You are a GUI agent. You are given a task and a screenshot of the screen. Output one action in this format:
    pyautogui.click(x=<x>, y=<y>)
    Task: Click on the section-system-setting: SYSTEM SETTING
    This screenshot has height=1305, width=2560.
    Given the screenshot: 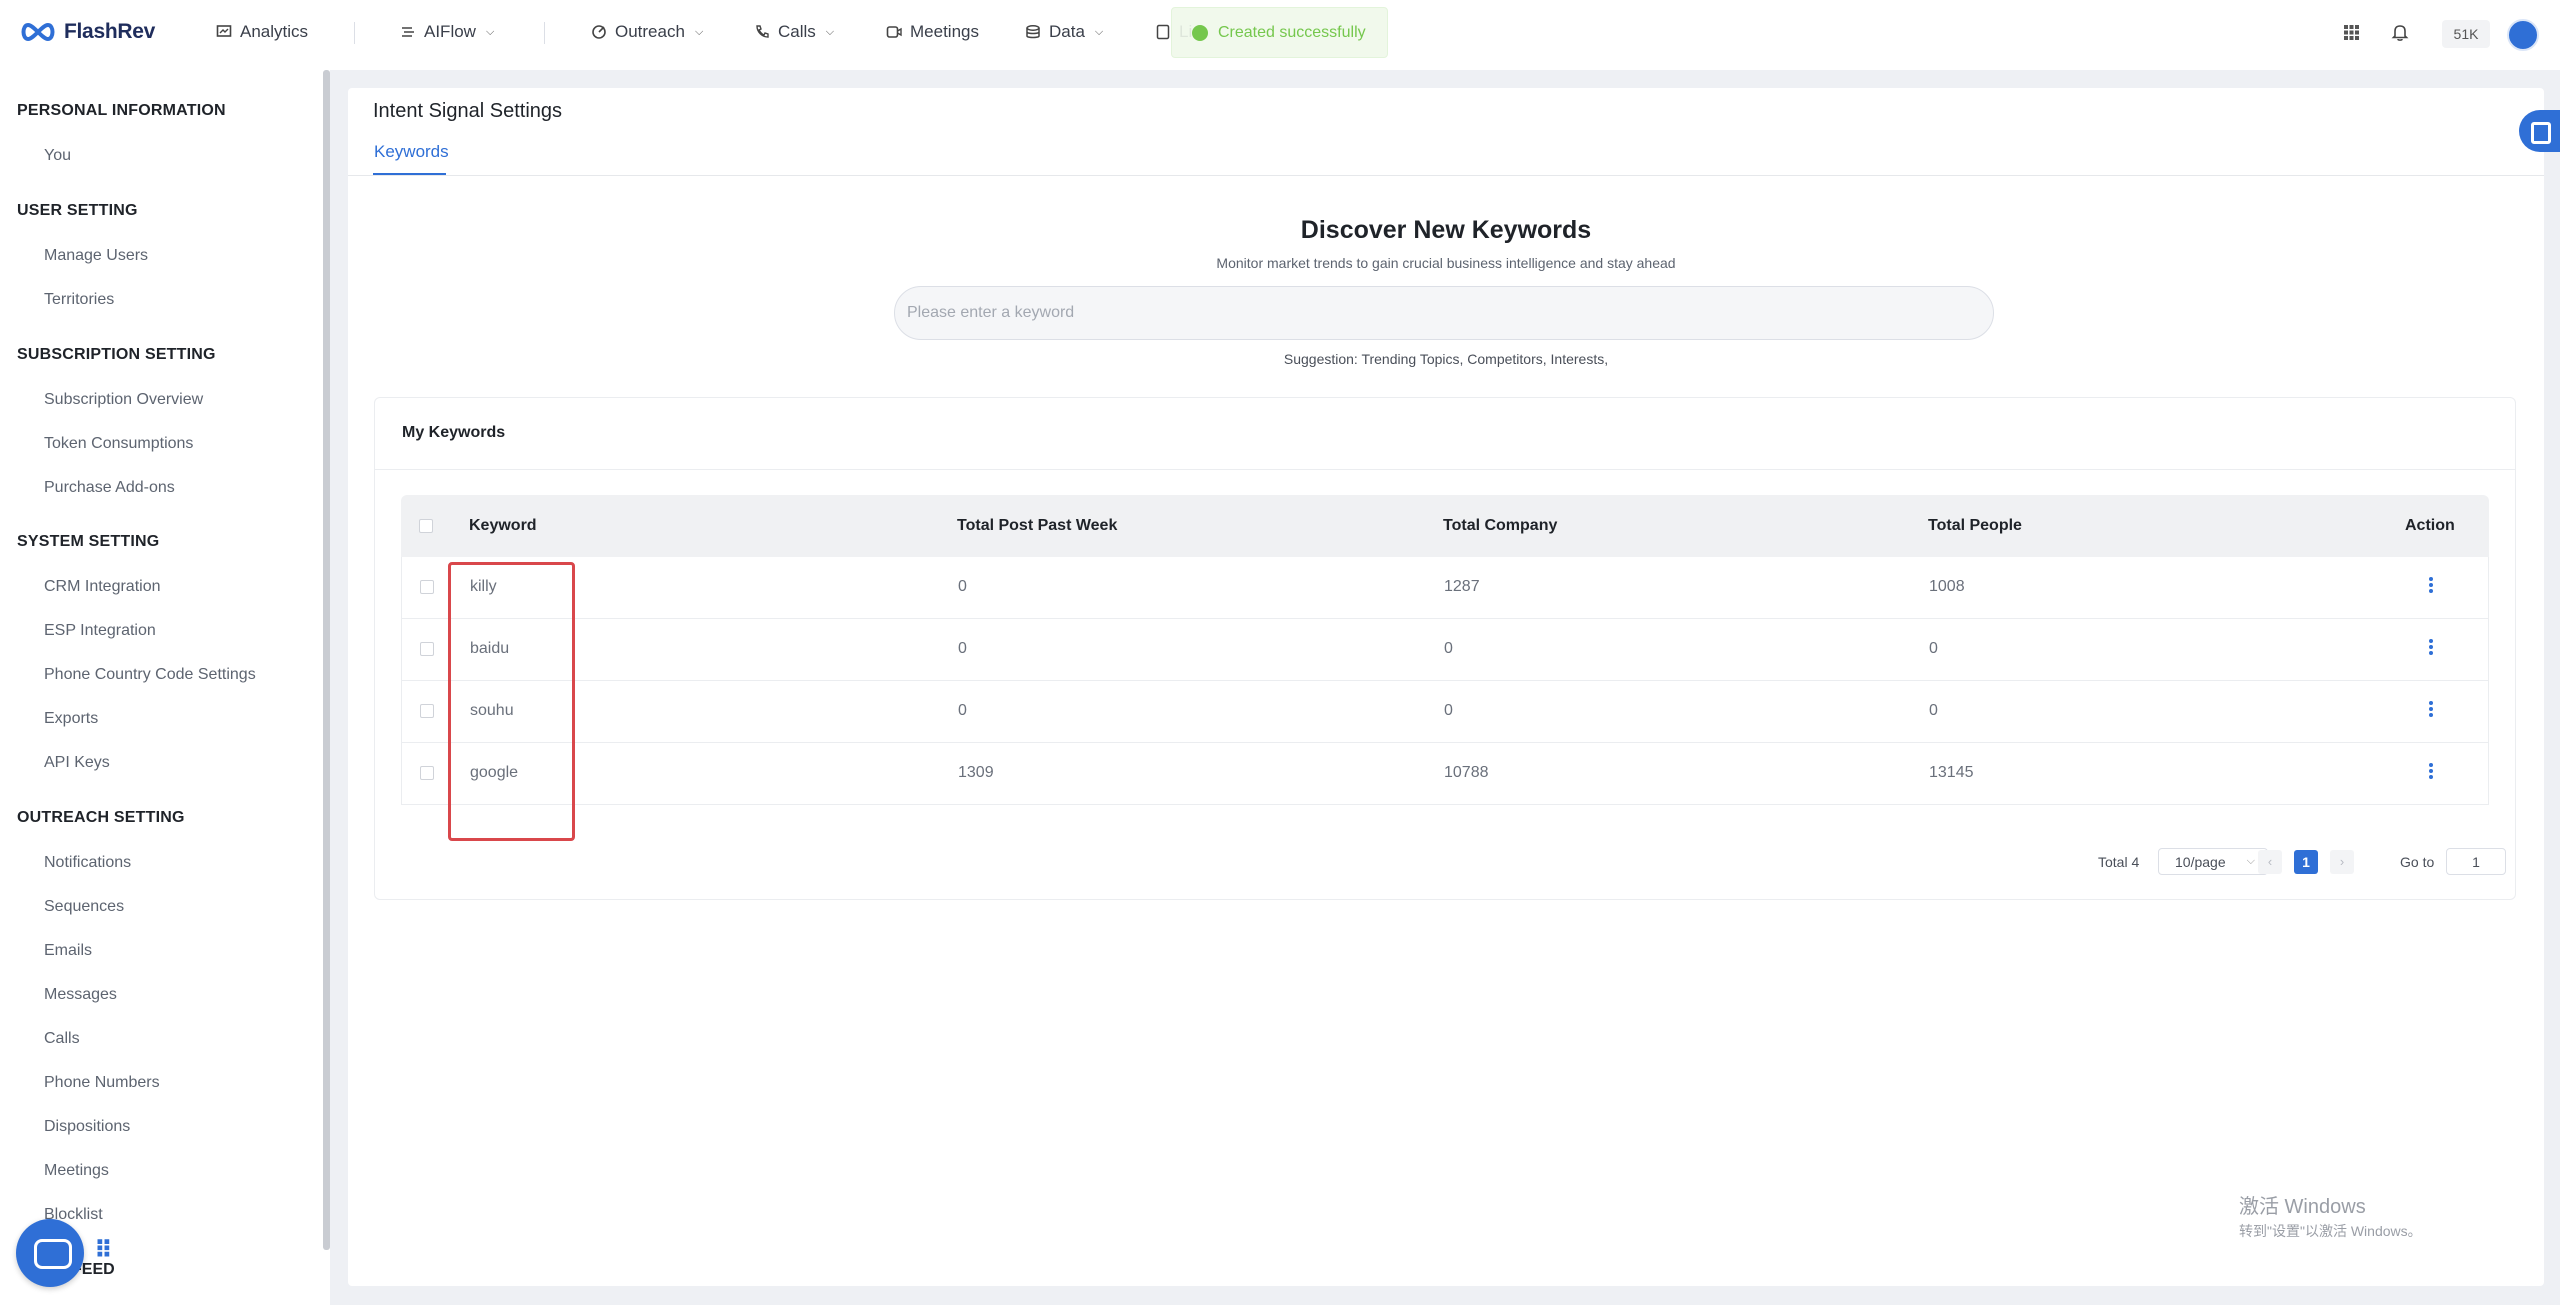 What is the action you would take?
    pyautogui.click(x=88, y=541)
    